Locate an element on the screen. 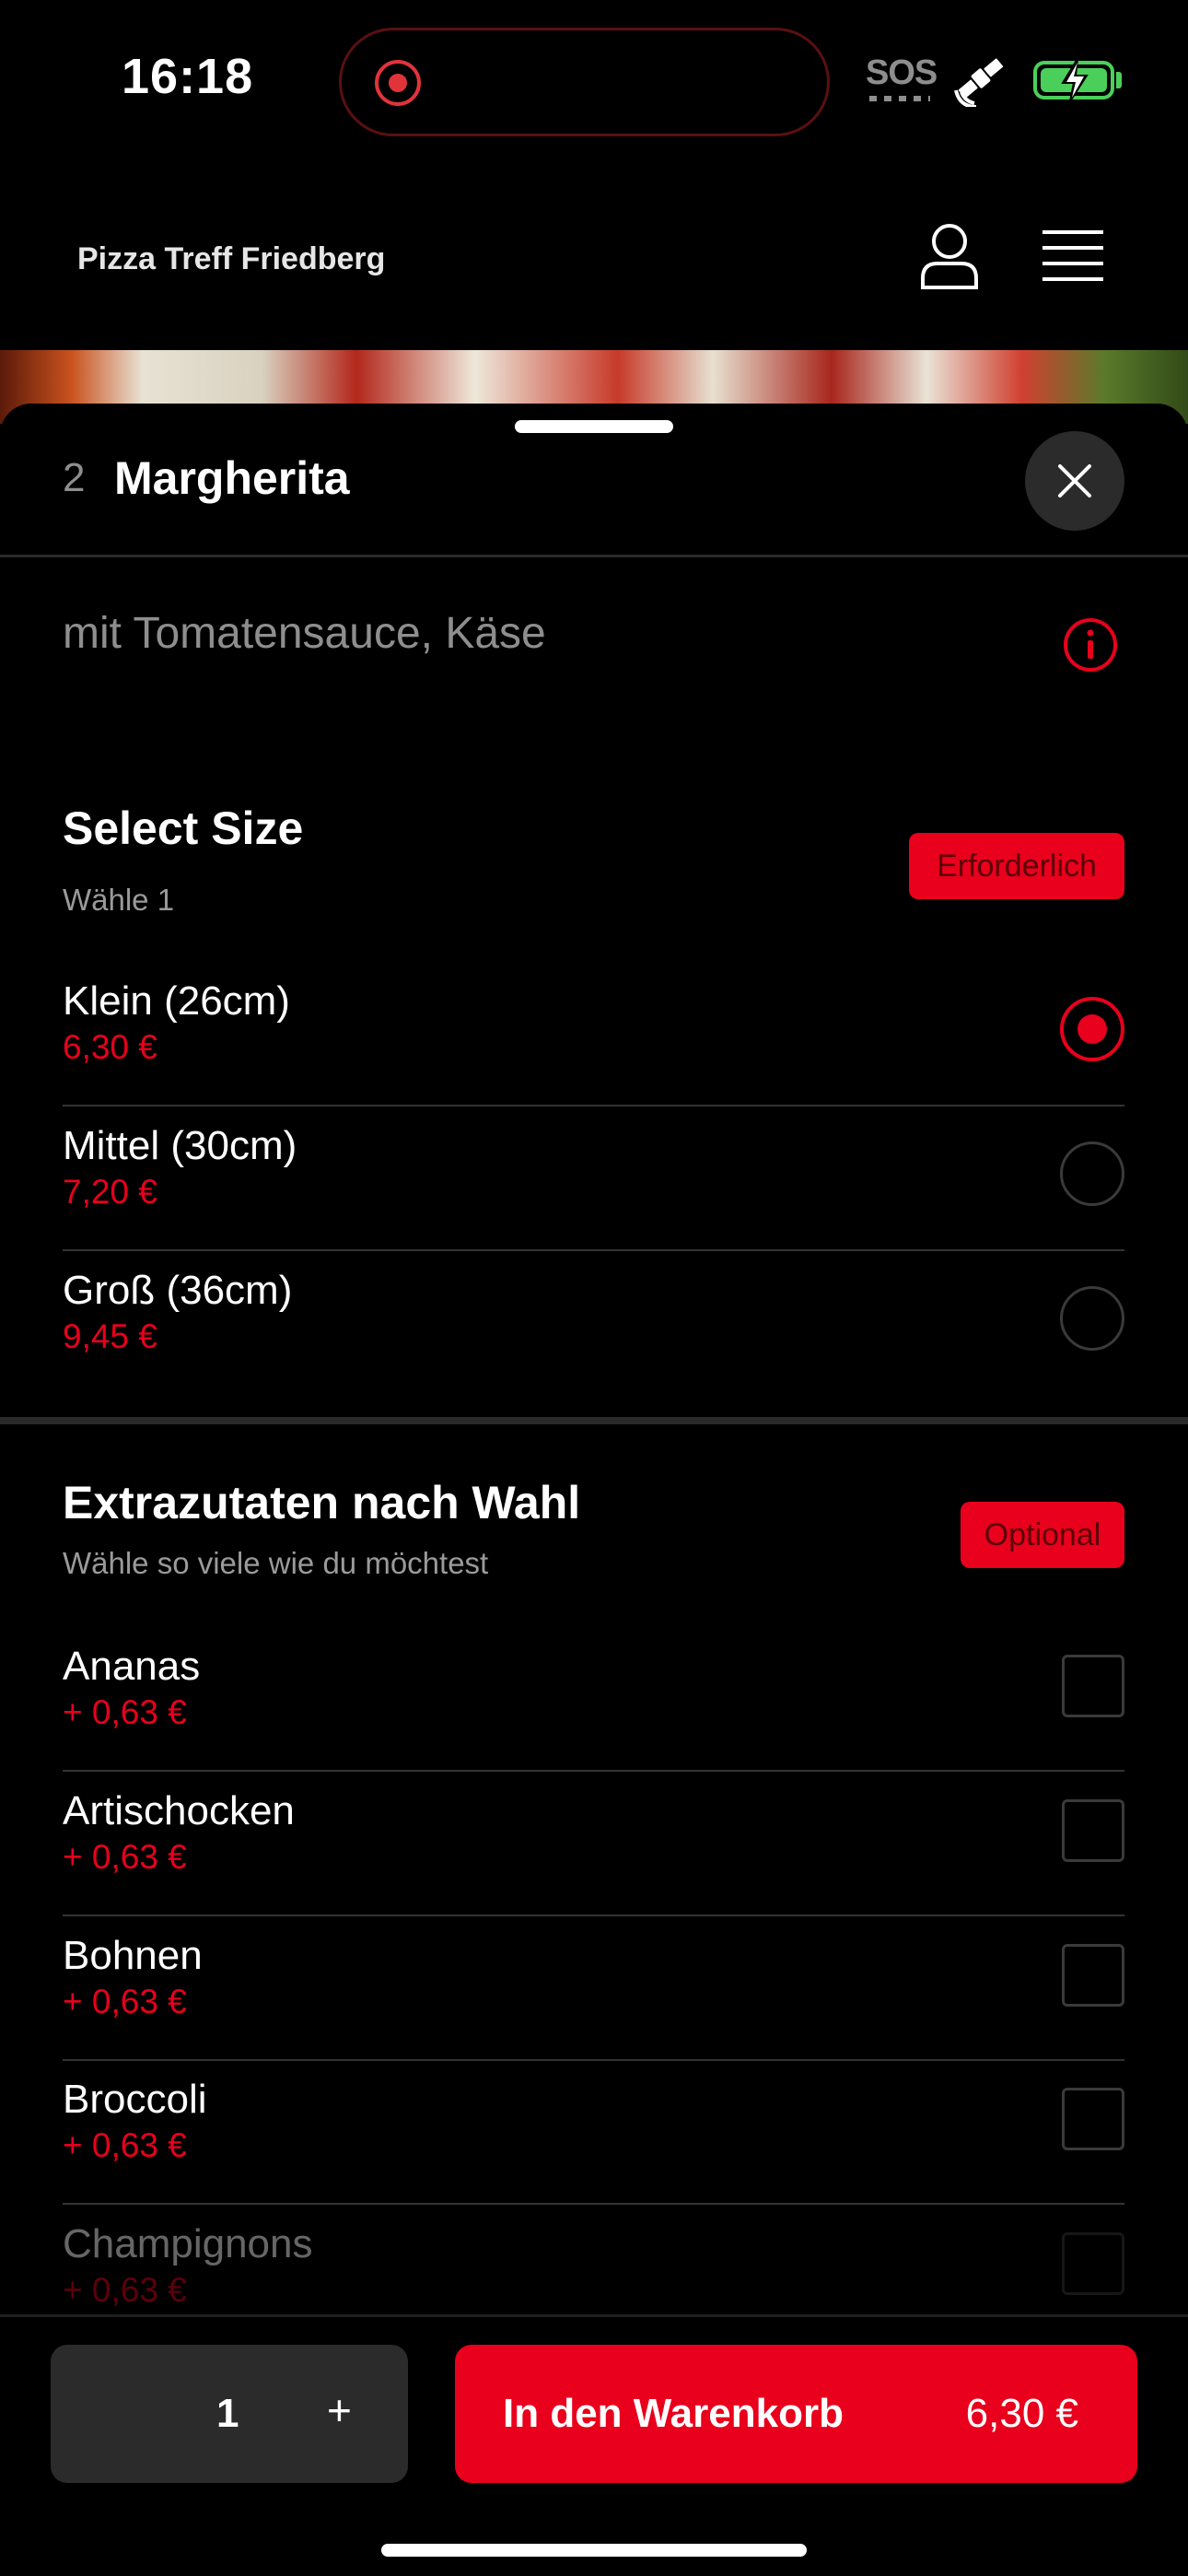  option-price: 7,20 € is located at coordinates (110, 1192).